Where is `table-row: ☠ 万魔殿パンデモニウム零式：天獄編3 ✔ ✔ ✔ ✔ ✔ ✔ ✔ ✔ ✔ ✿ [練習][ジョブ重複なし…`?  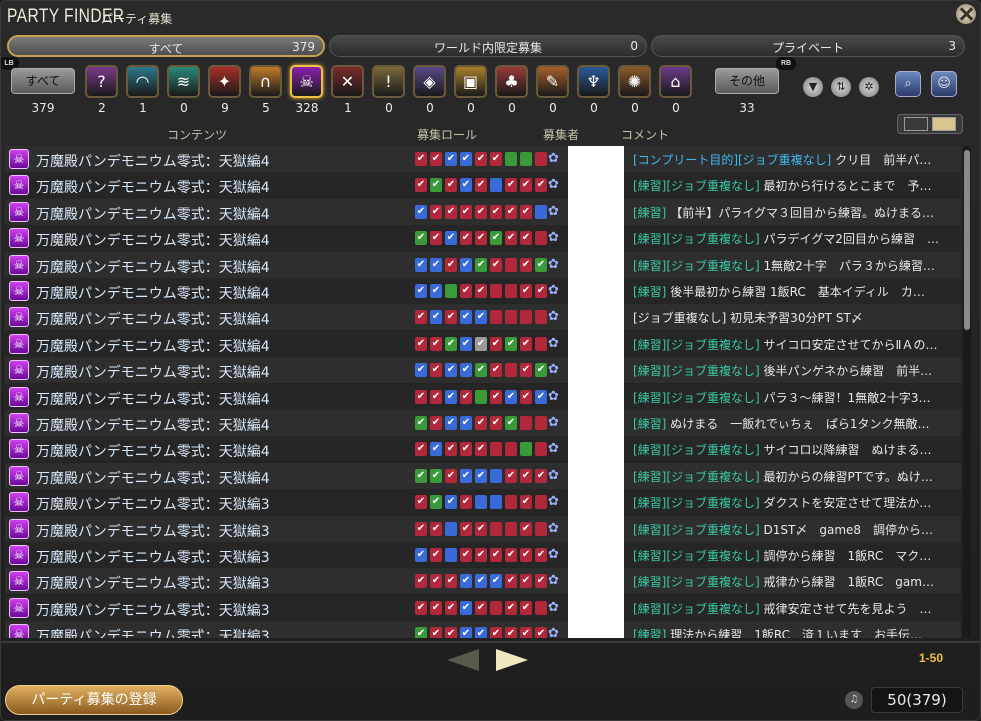
table-row: ☠ 万魔殿パンデモニウム零式：天獄編3 ✔ ✔ ✔ ✔ ✔ ✔ ✔ ✔ ✔ ✿ [練習][ジョブ重複なし… is located at coordinates (483, 581).